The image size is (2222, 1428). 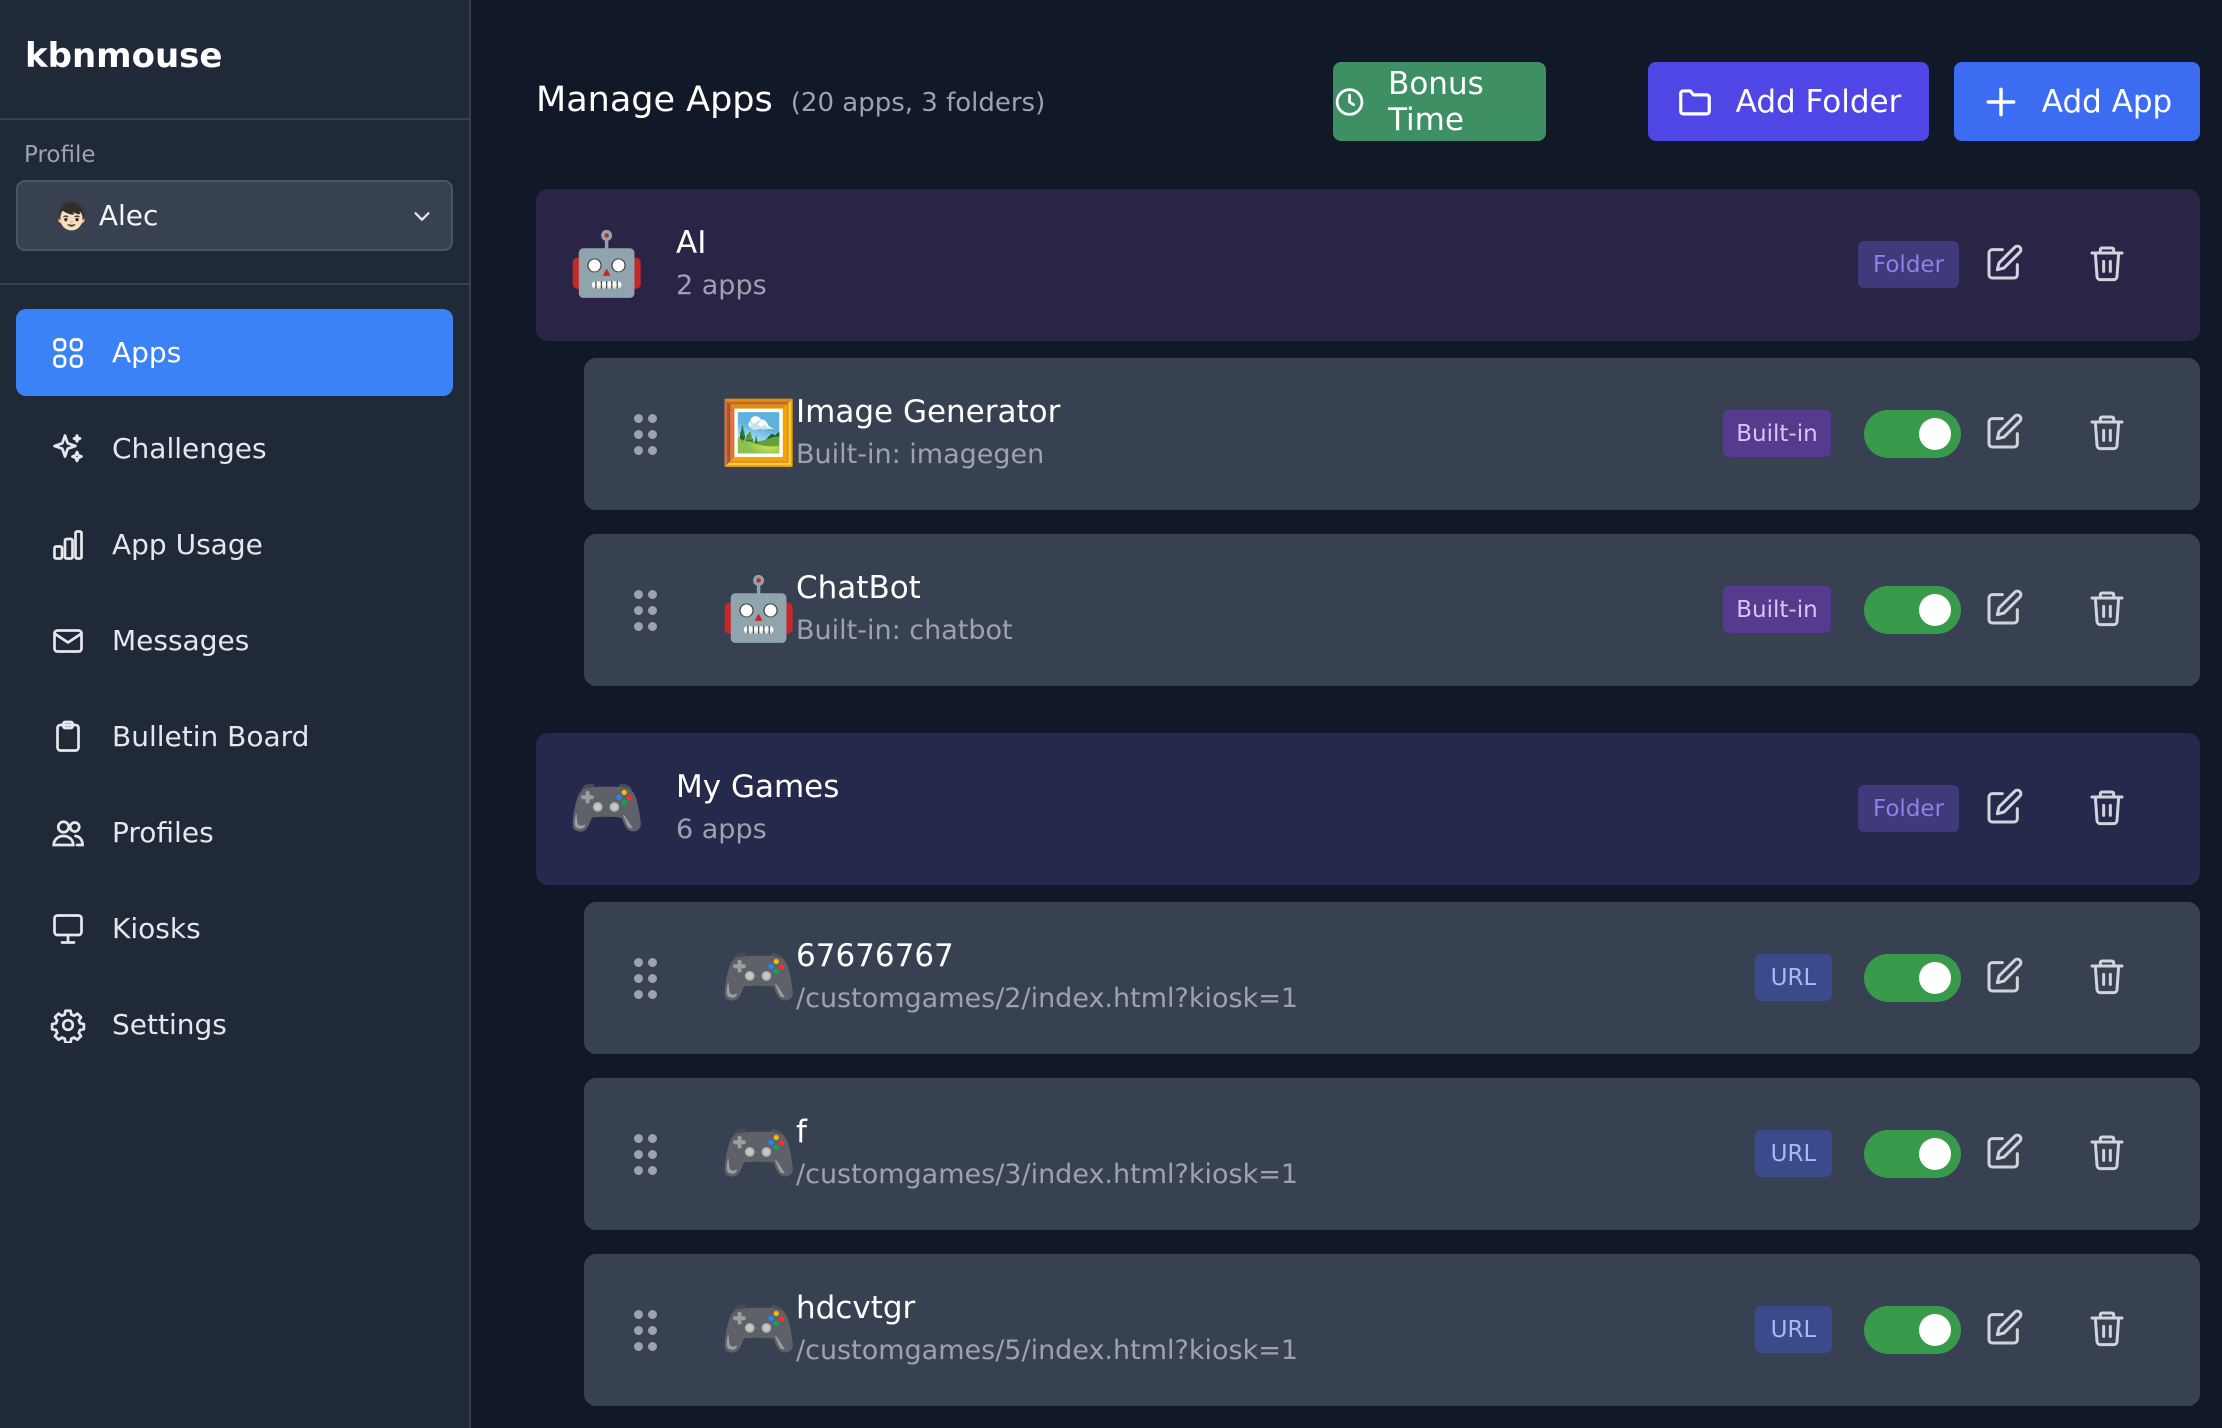 What do you see at coordinates (607, 807) in the screenshot?
I see `folder-icon-games: 🎮` at bounding box center [607, 807].